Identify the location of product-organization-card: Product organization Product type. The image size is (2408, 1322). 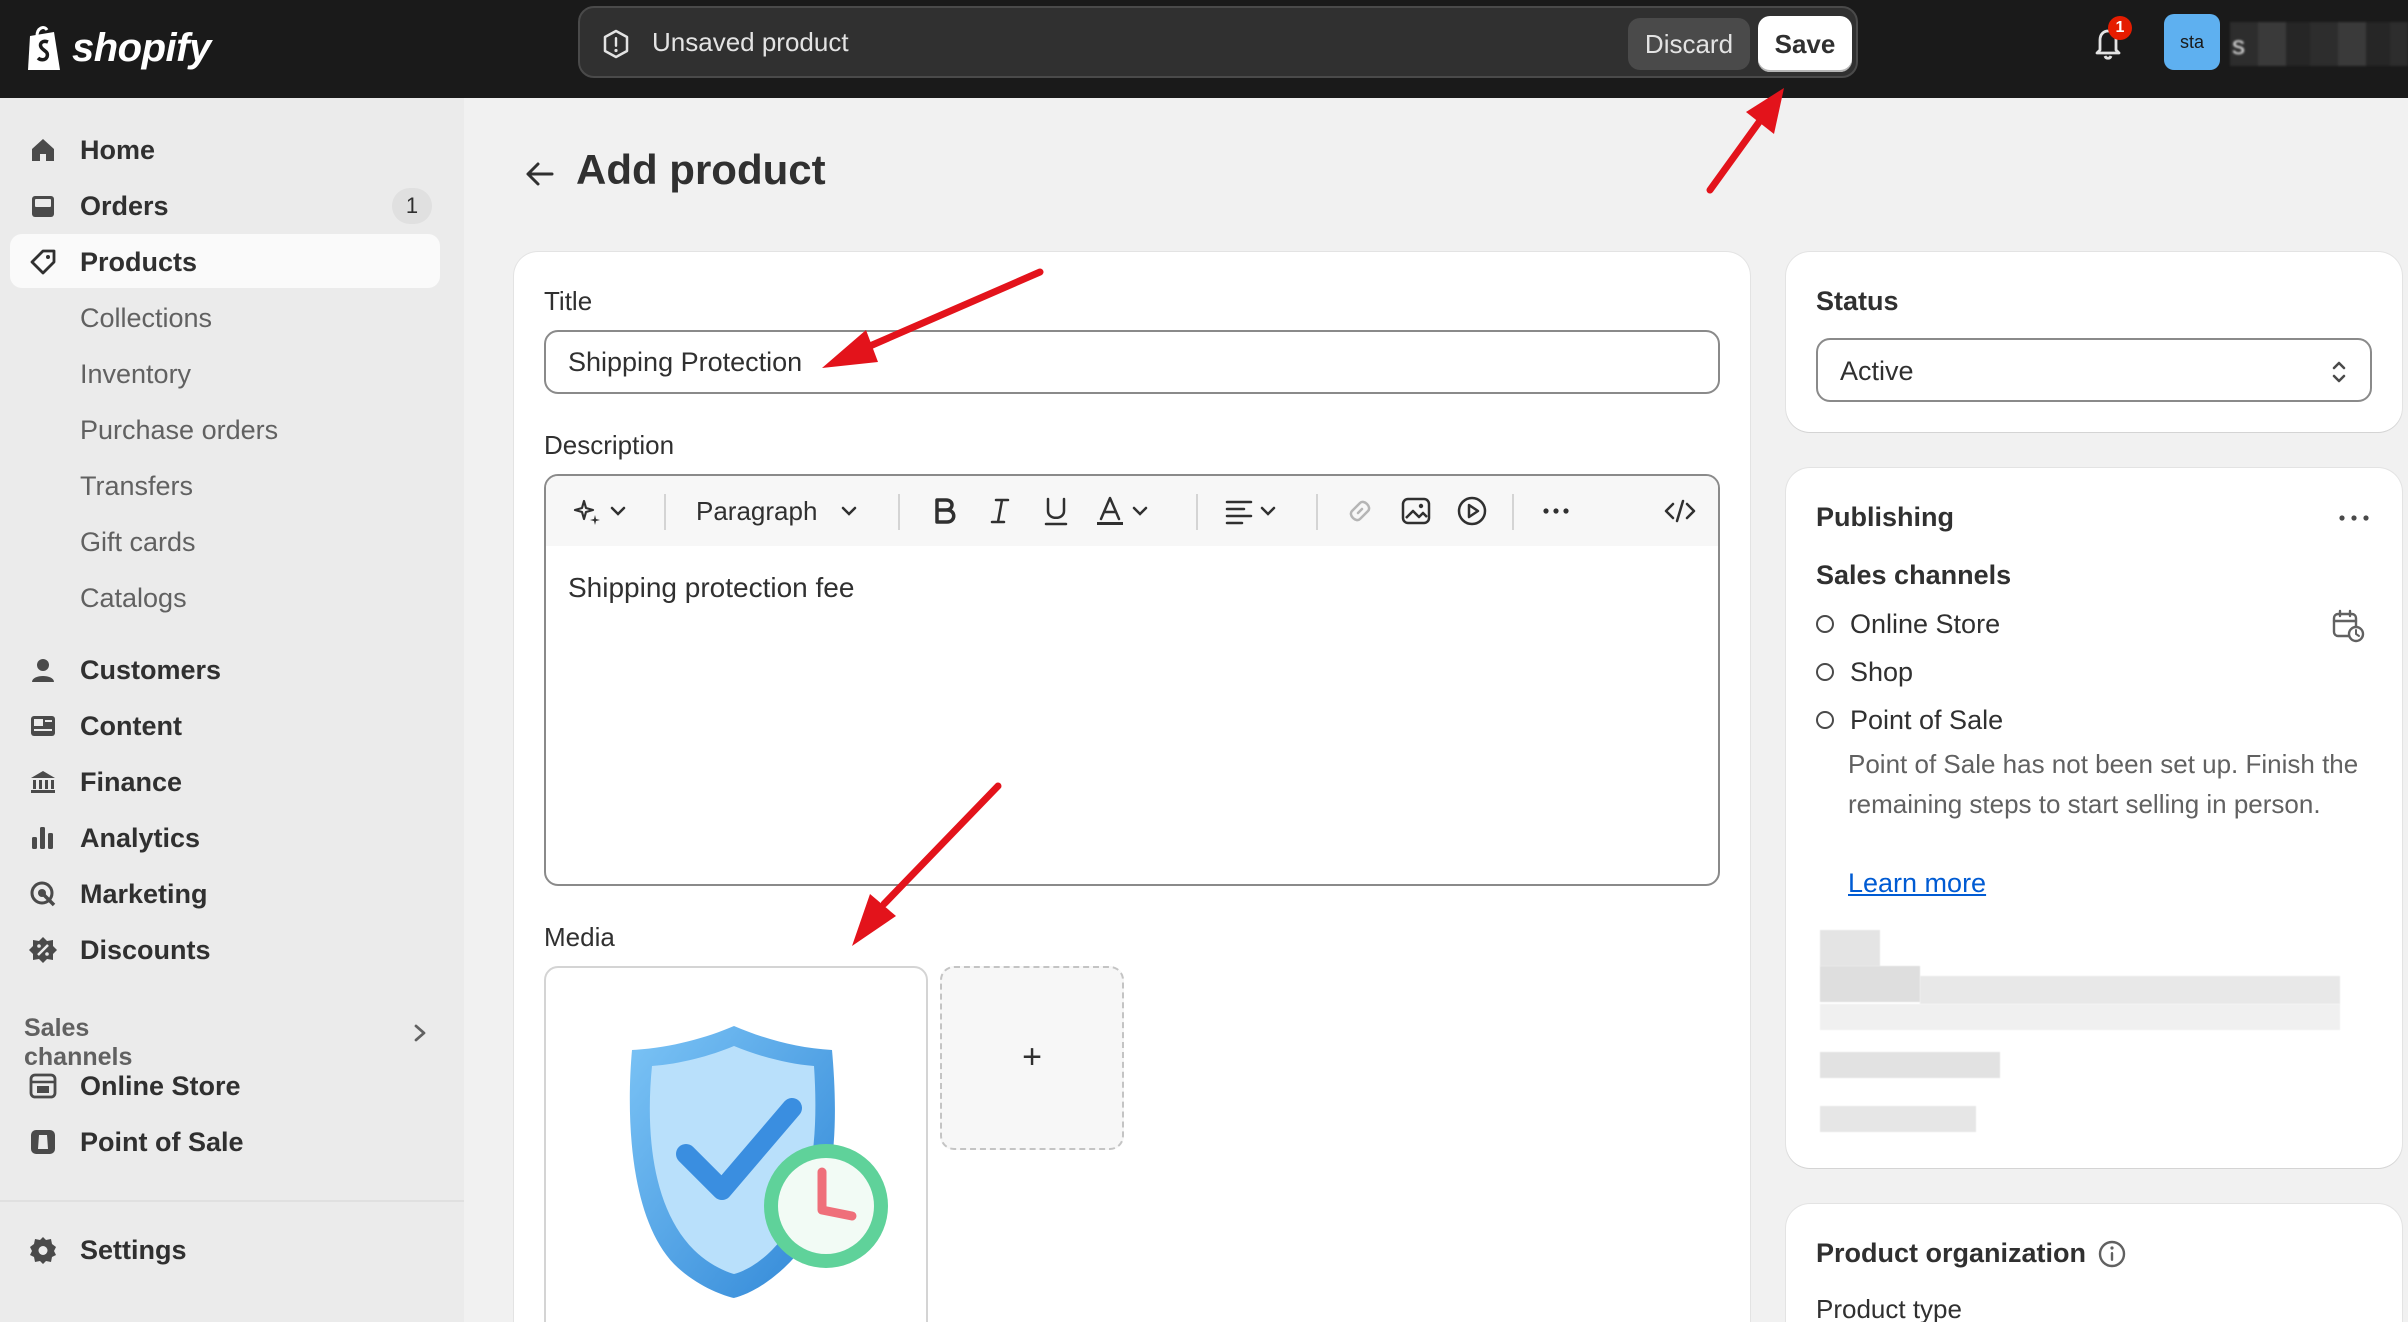
(2094, 1263).